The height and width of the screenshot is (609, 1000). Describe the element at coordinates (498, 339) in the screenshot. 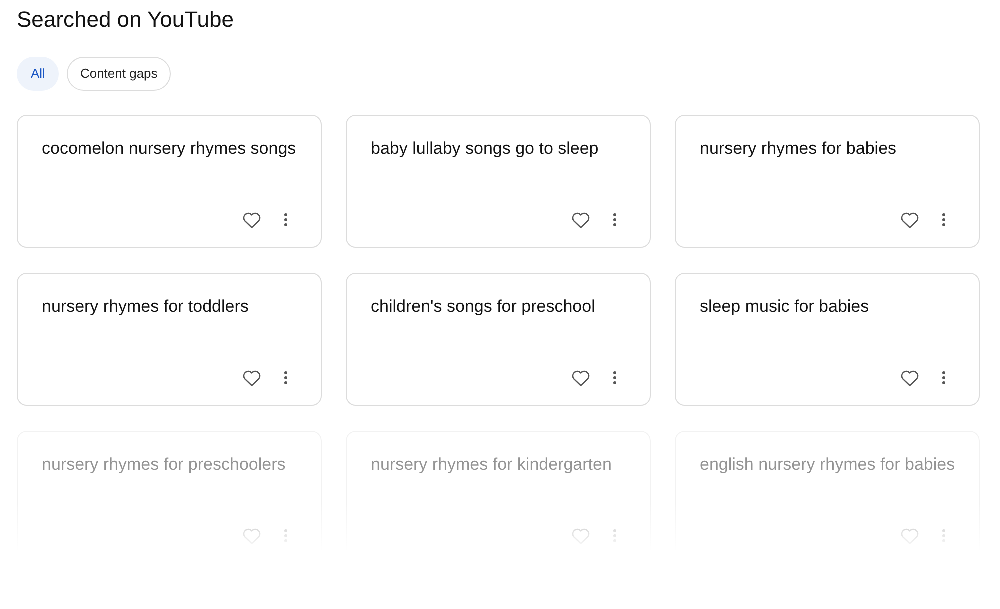

I see `search-card: children's songs for preschool` at that location.